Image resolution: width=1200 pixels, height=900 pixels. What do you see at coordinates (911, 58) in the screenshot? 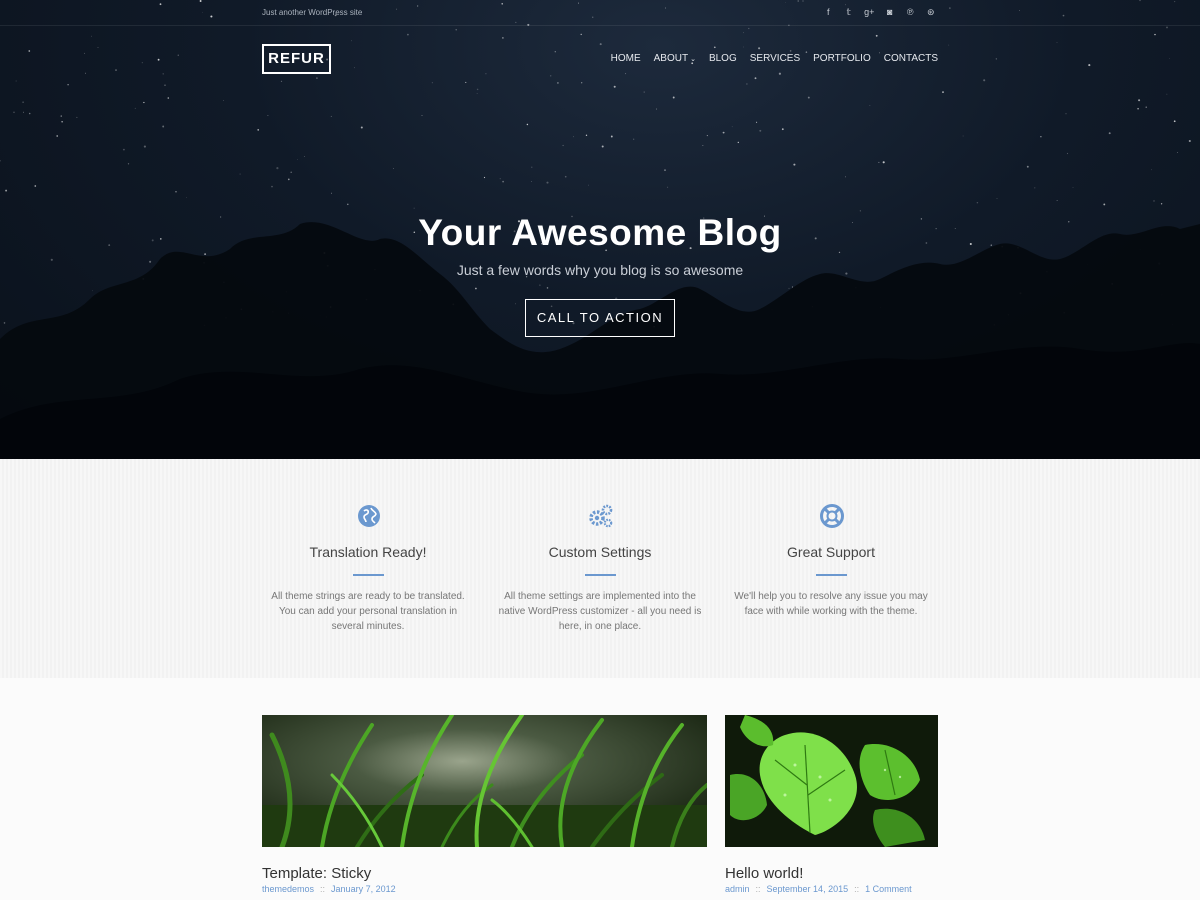
I see `nav-item-contacts: CONTACTS` at bounding box center [911, 58].